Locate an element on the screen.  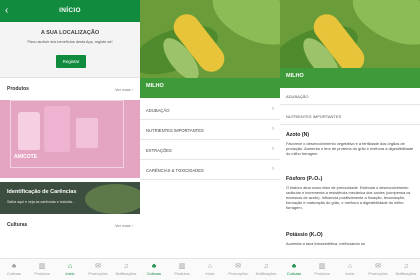
register-button: Registar is located at coordinates (71, 61).